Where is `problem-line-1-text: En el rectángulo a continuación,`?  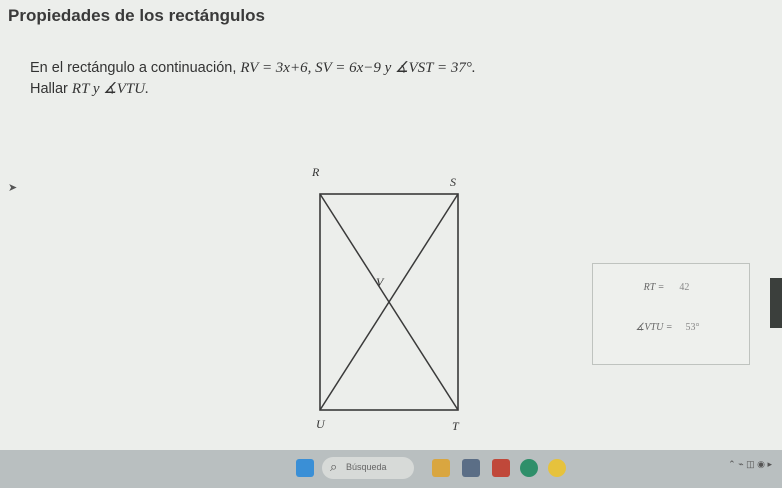 problem-line-1-text: En el rectángulo a continuación, is located at coordinates (135, 68).